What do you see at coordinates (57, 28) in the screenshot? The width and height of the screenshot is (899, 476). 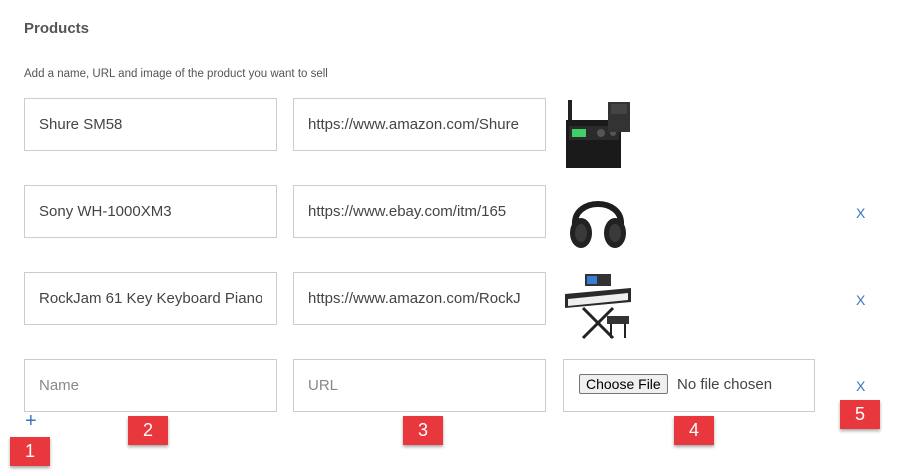 I see `products-title: Products` at bounding box center [57, 28].